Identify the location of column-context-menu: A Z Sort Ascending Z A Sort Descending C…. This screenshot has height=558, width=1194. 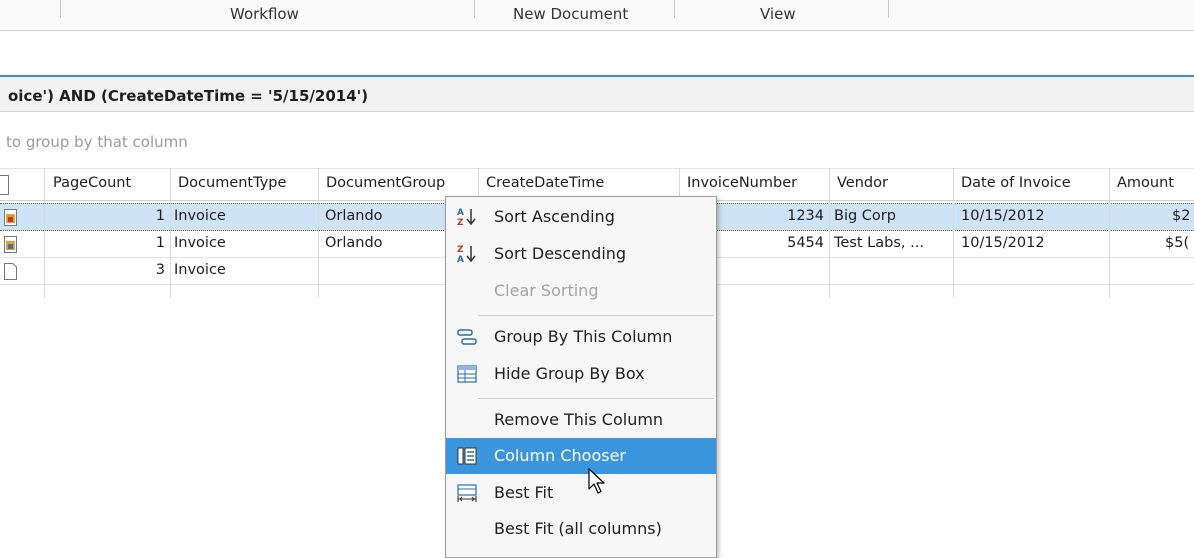
(581, 377).